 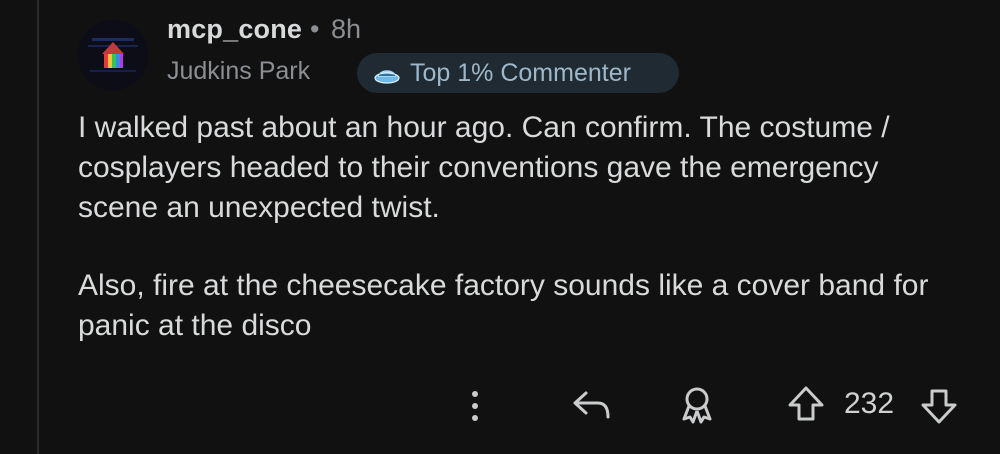 I want to click on avatar, so click(x=113, y=55).